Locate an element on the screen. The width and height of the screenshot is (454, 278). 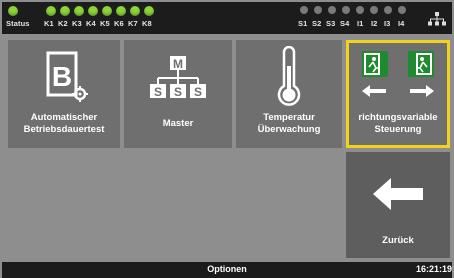
network-icon is located at coordinates (437, 19).